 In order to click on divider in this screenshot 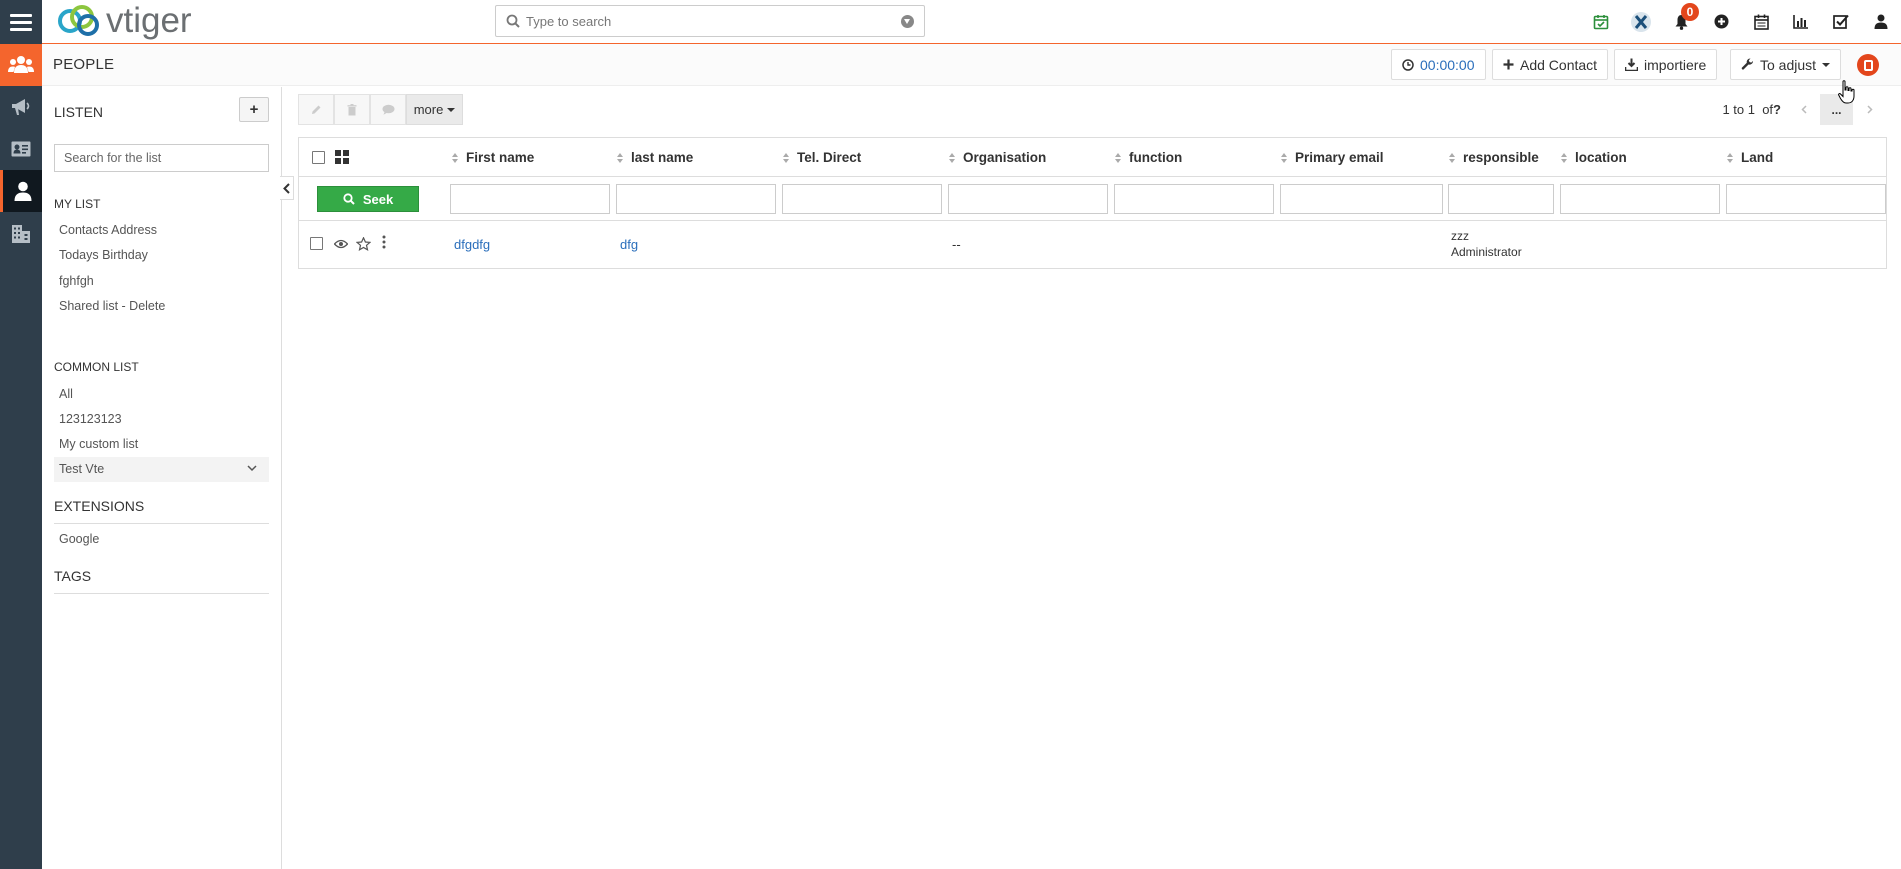, I will do `click(161, 523)`.